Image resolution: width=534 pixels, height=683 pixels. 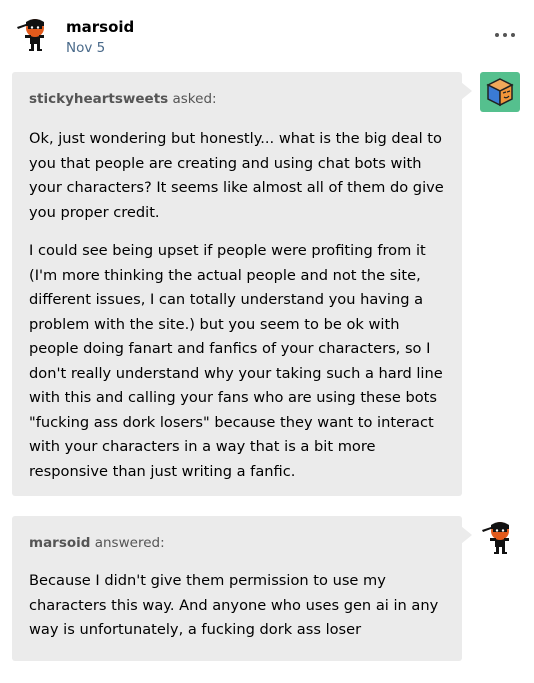 I want to click on asker-avatar-icon, so click(x=500, y=92).